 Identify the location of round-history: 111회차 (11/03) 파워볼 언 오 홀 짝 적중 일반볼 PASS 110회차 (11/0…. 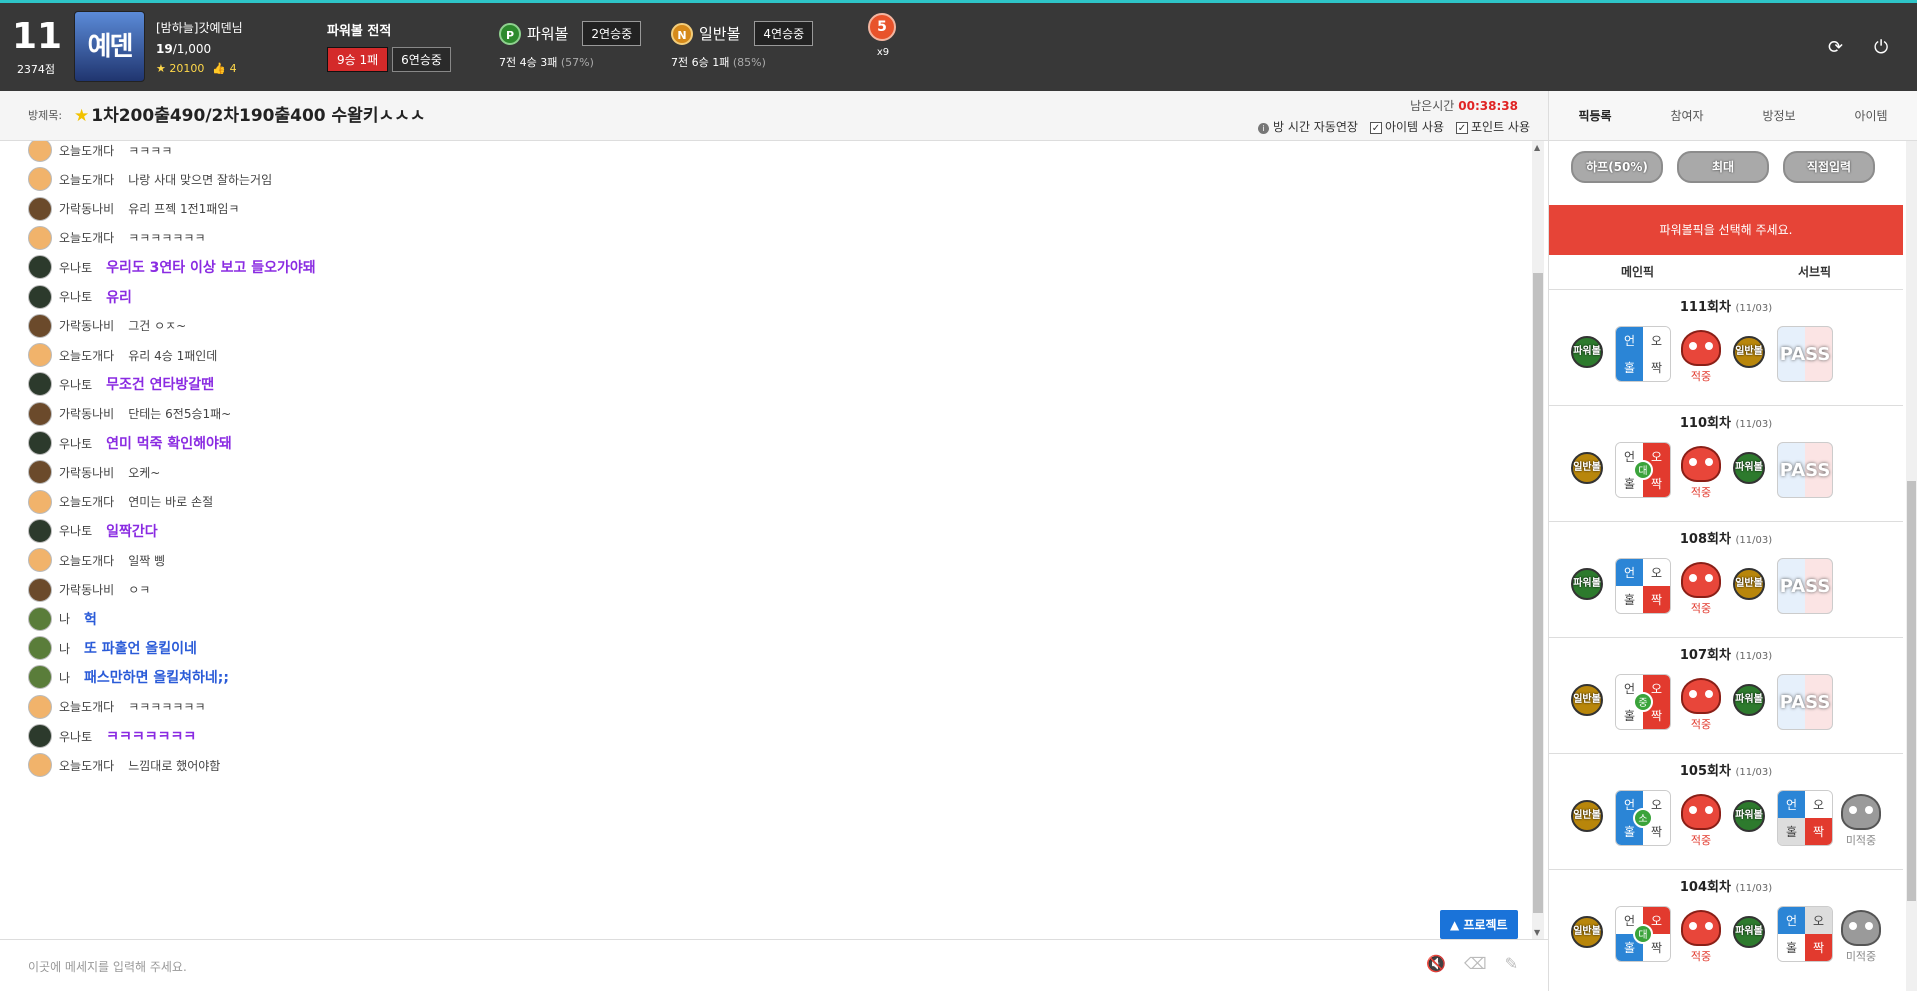
(1726, 637).